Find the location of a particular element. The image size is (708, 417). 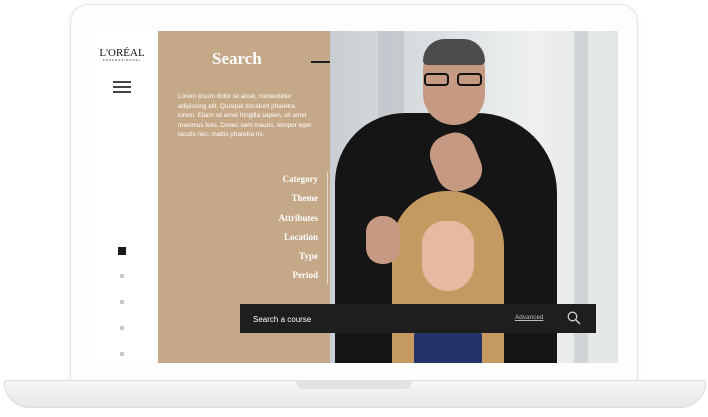

stylist-hair is located at coordinates (454, 52).